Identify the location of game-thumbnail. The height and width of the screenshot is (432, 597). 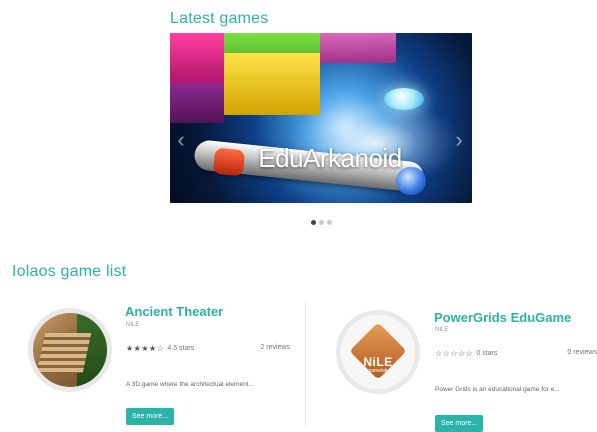
(70, 350).